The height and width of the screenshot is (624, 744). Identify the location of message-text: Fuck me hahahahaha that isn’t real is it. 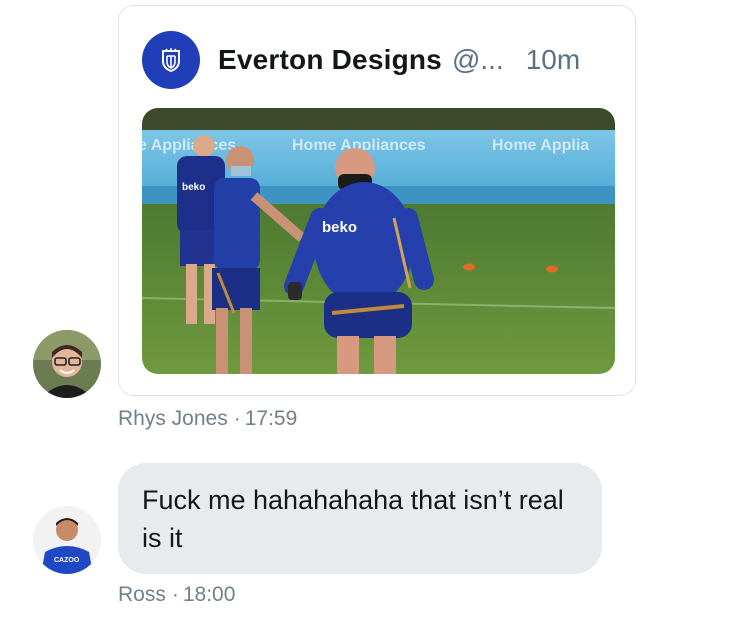
(353, 519).